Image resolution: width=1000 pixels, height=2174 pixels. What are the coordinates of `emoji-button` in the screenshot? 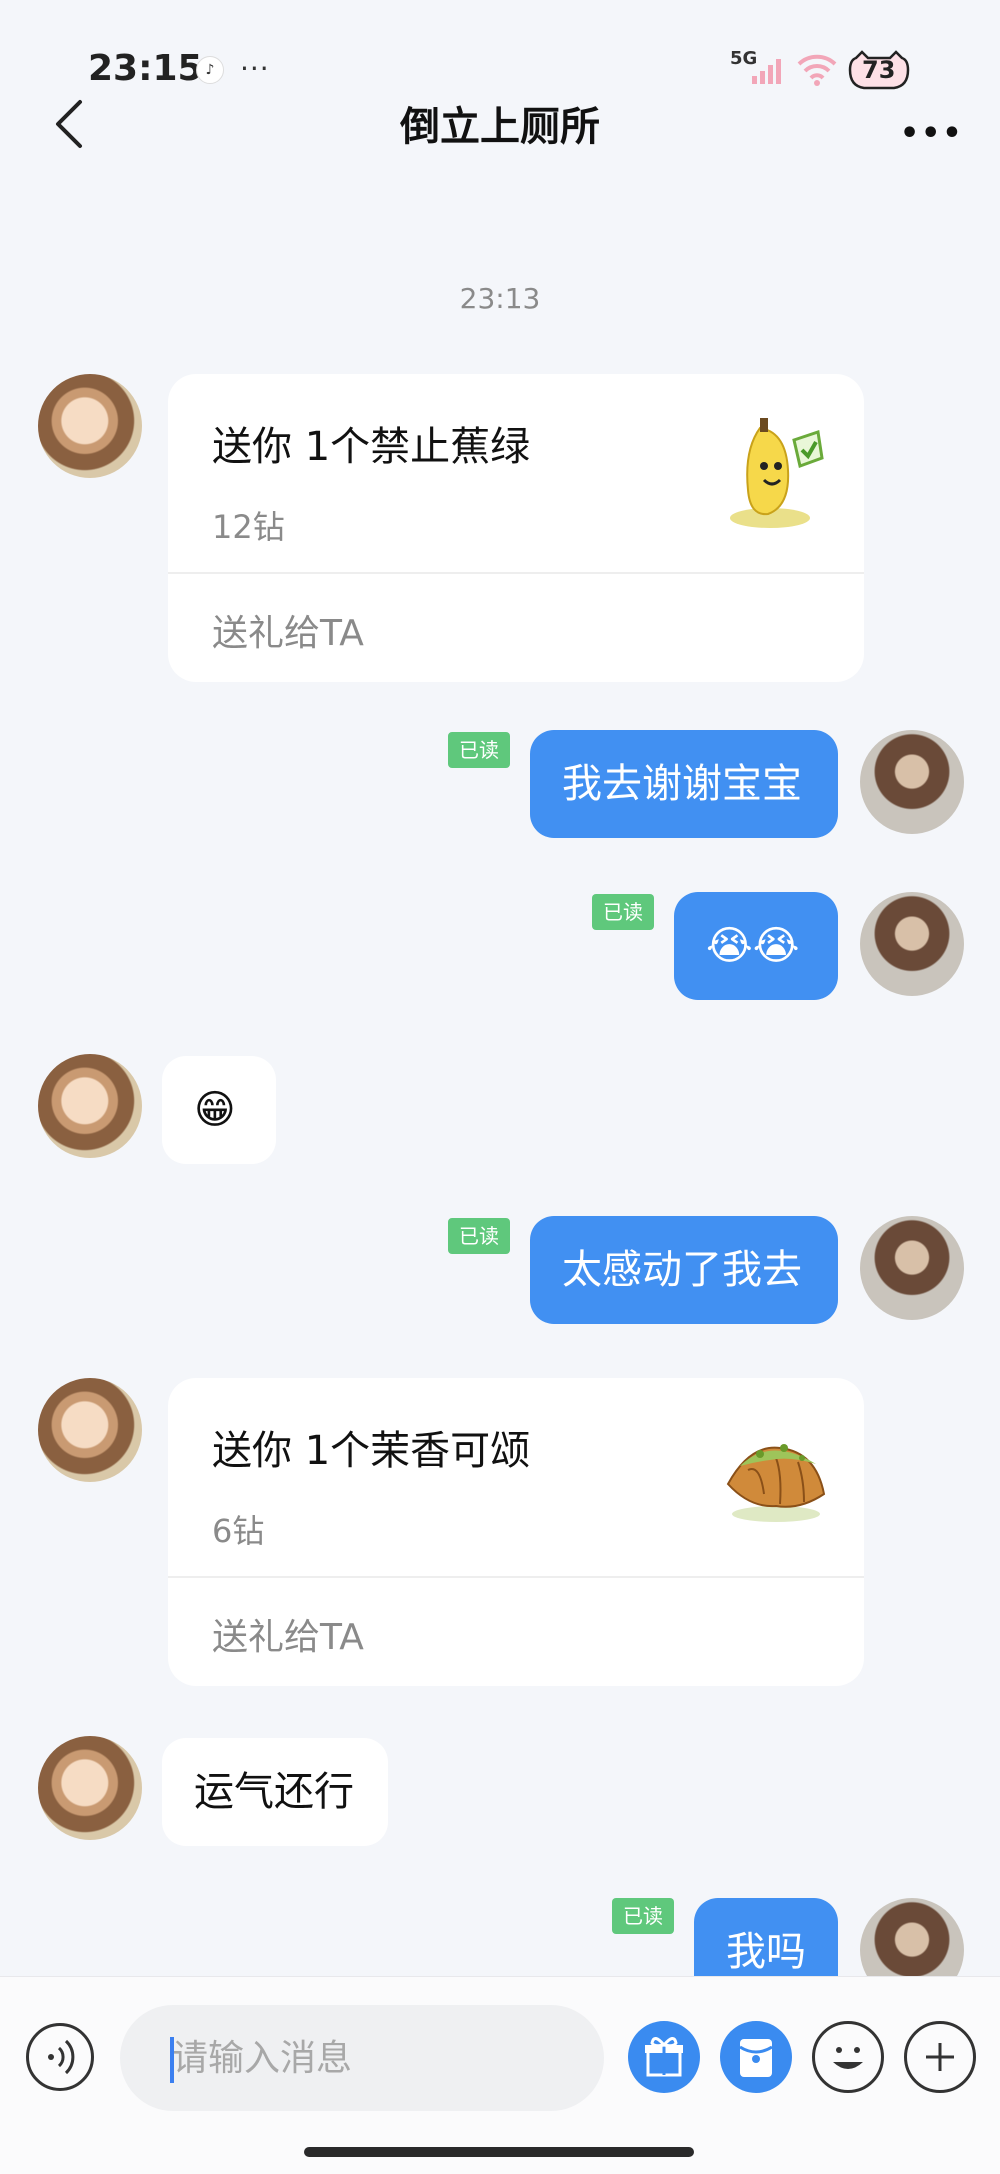 It's located at (848, 2057).